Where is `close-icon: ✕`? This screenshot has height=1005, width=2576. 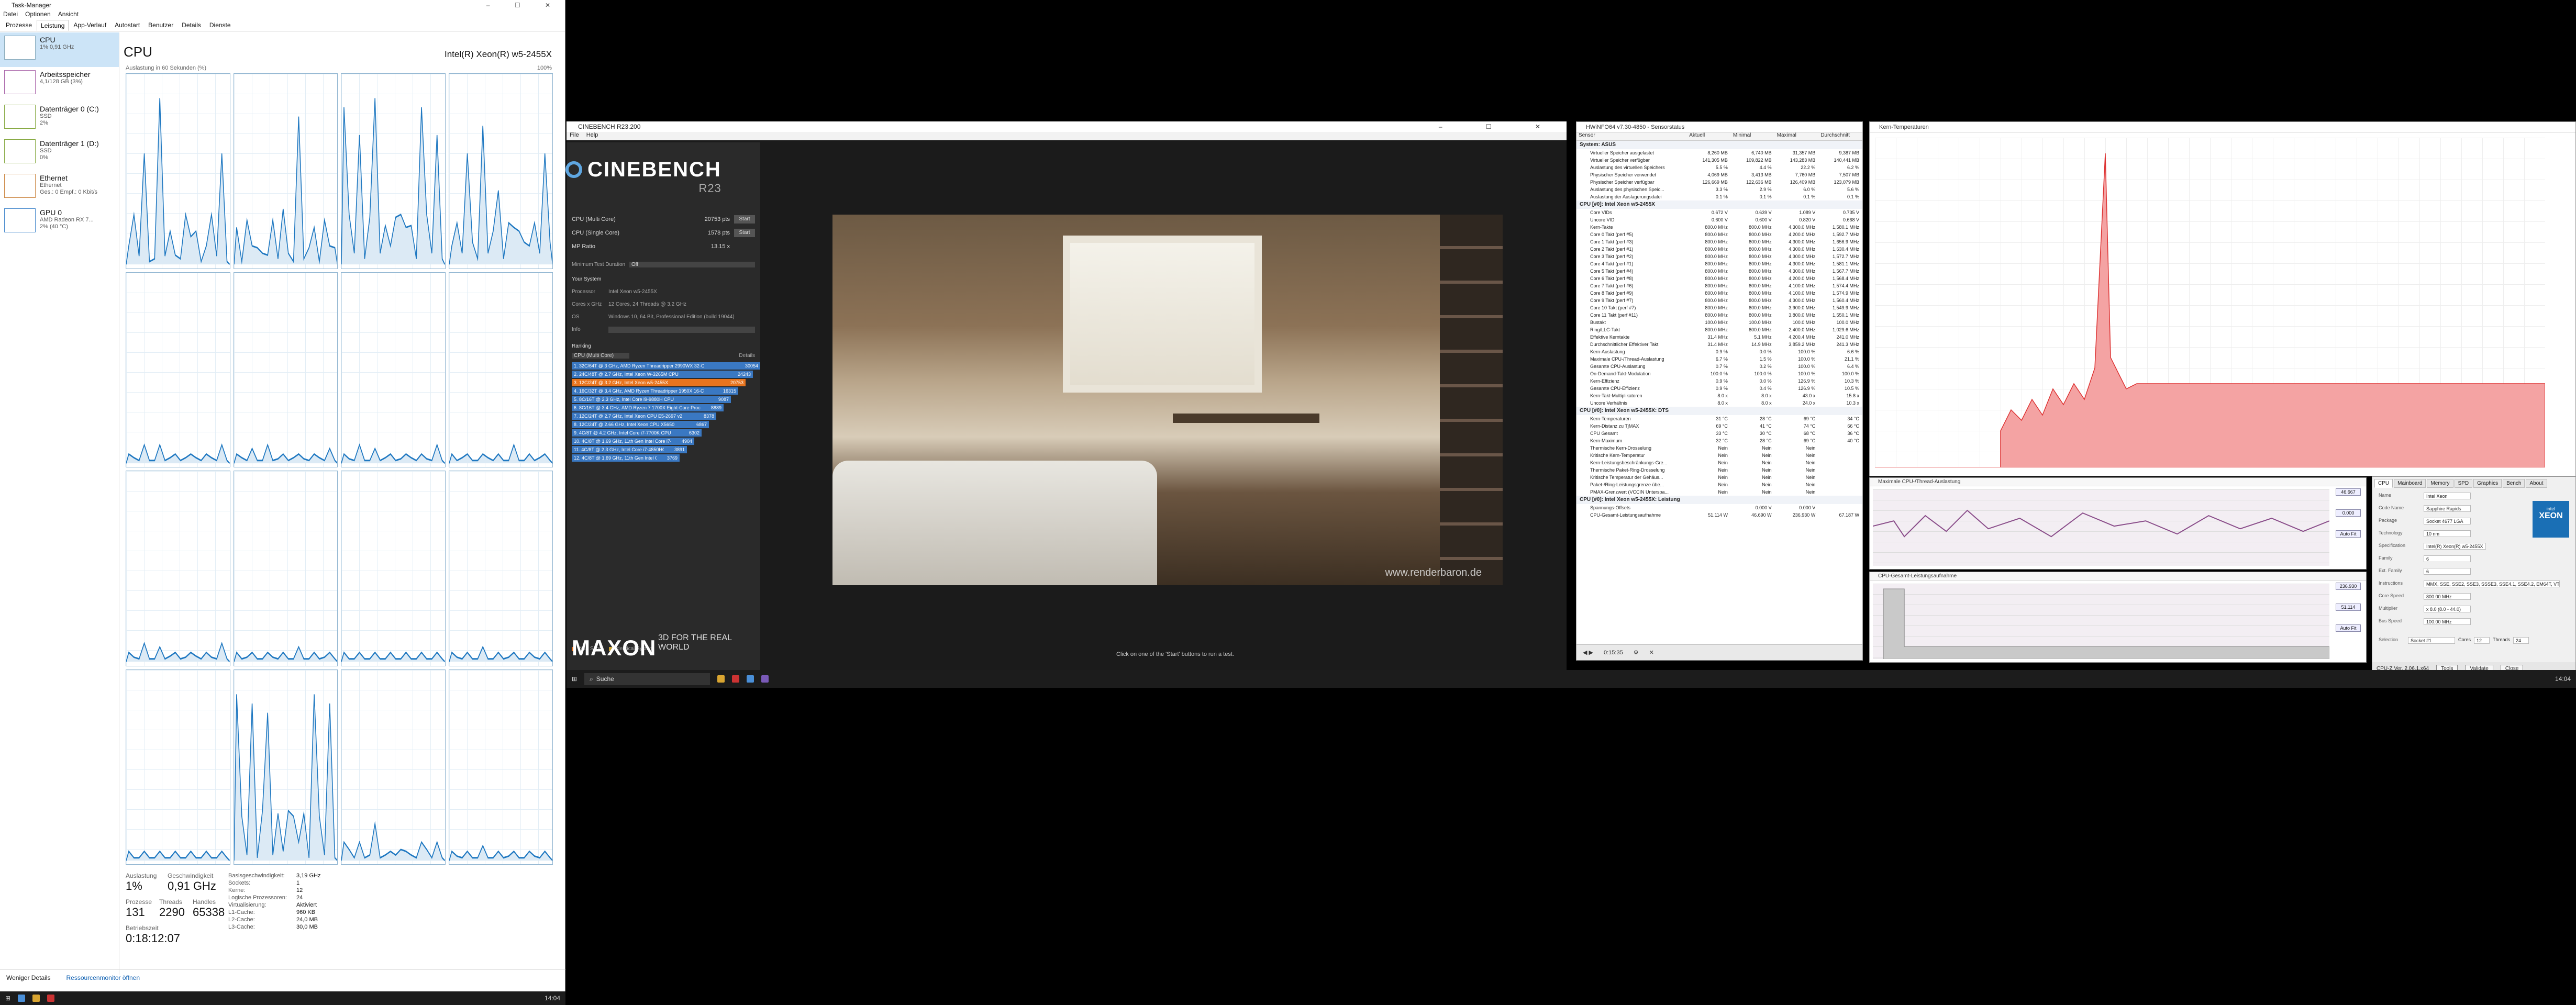
close-icon: ✕ is located at coordinates (1652, 652).